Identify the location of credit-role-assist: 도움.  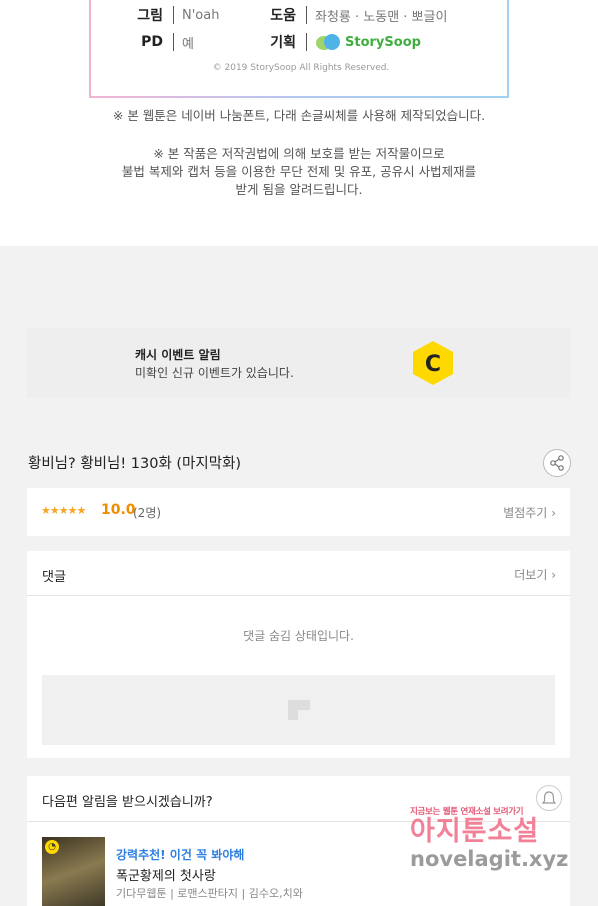
(283, 16).